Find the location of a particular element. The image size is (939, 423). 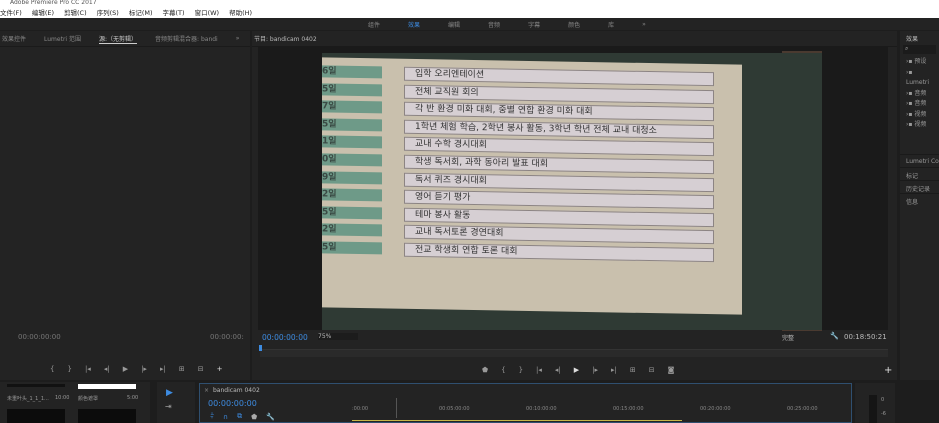

panel-section-tab: 信息 is located at coordinates (919, 199).